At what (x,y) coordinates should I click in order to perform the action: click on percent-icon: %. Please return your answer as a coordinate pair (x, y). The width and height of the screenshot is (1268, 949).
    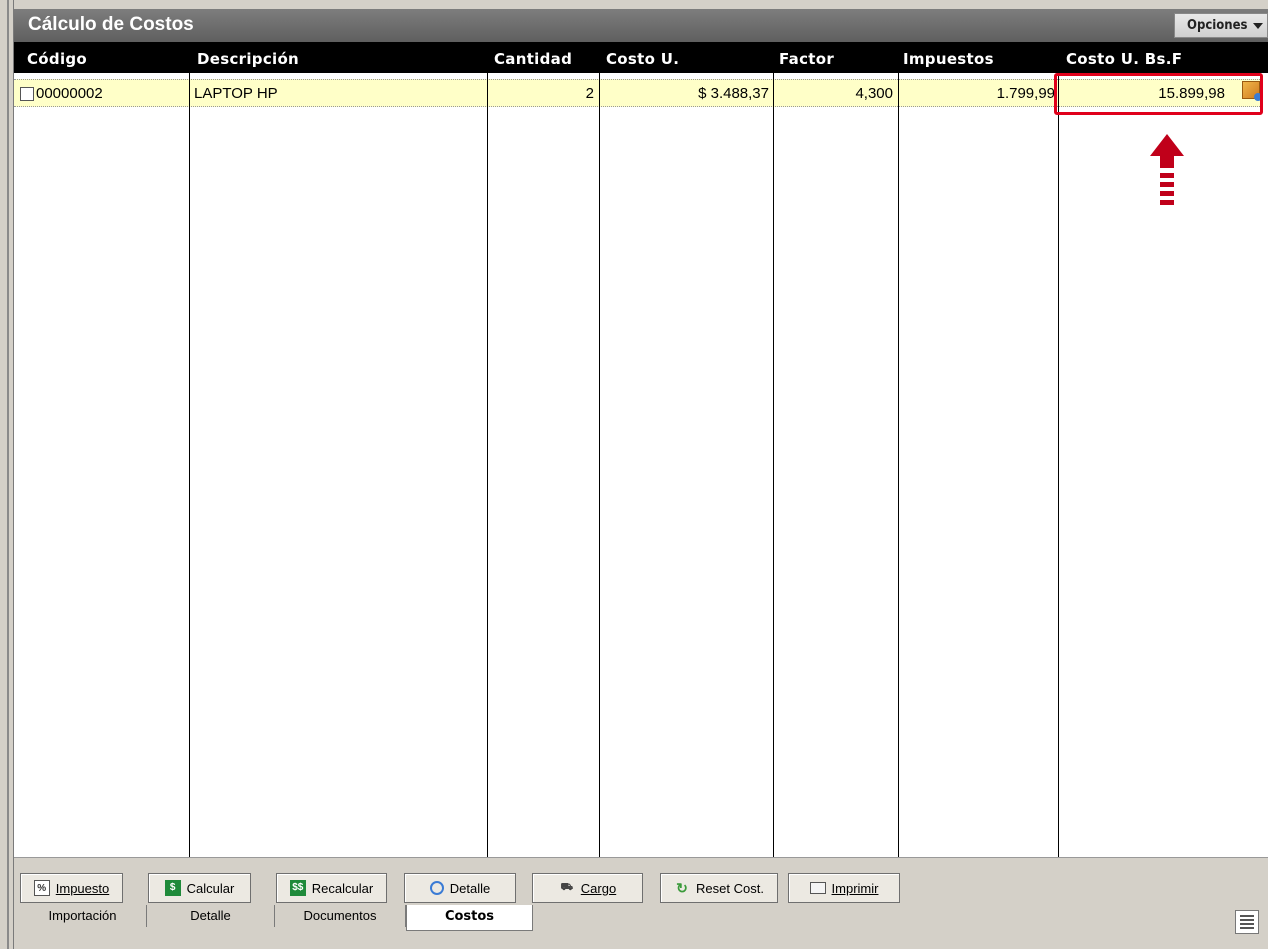
    Looking at the image, I should click on (41, 888).